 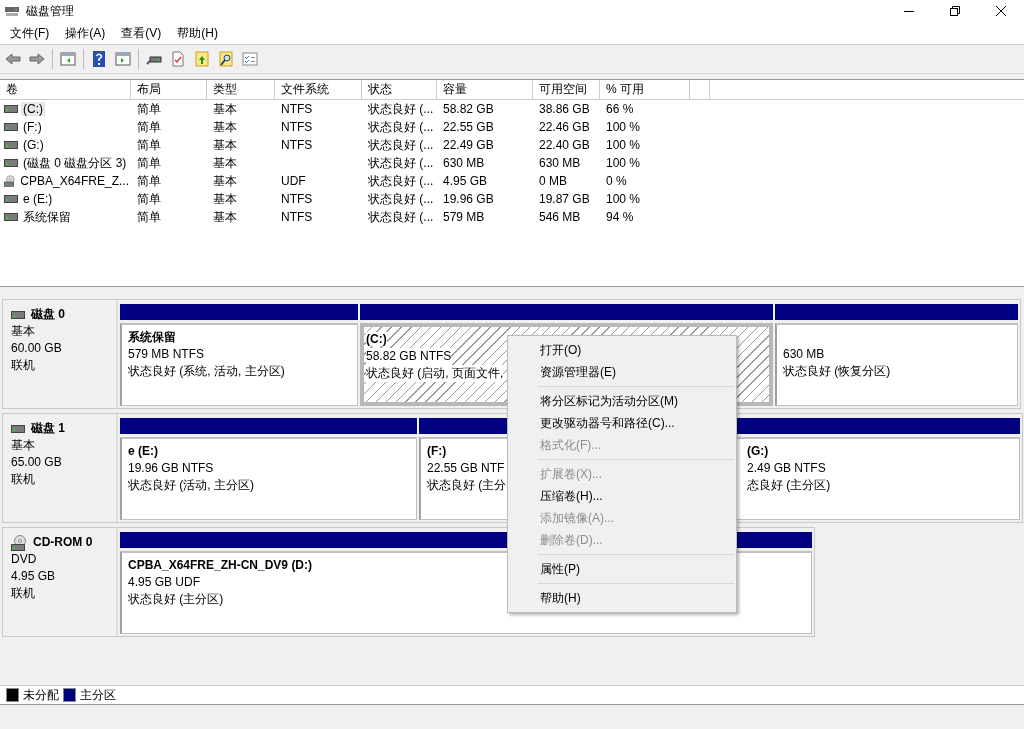 What do you see at coordinates (169, 89) in the screenshot?
I see `column-header: 布局` at bounding box center [169, 89].